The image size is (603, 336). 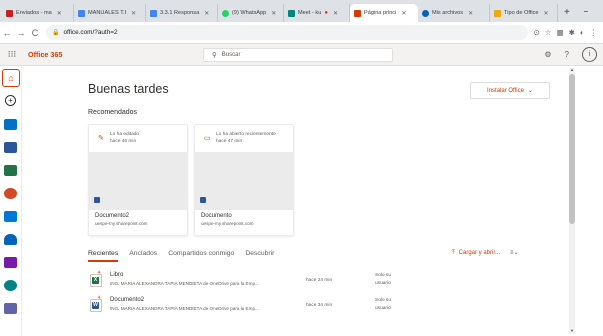 I want to click on maximize-button: □, so click(x=599, y=11).